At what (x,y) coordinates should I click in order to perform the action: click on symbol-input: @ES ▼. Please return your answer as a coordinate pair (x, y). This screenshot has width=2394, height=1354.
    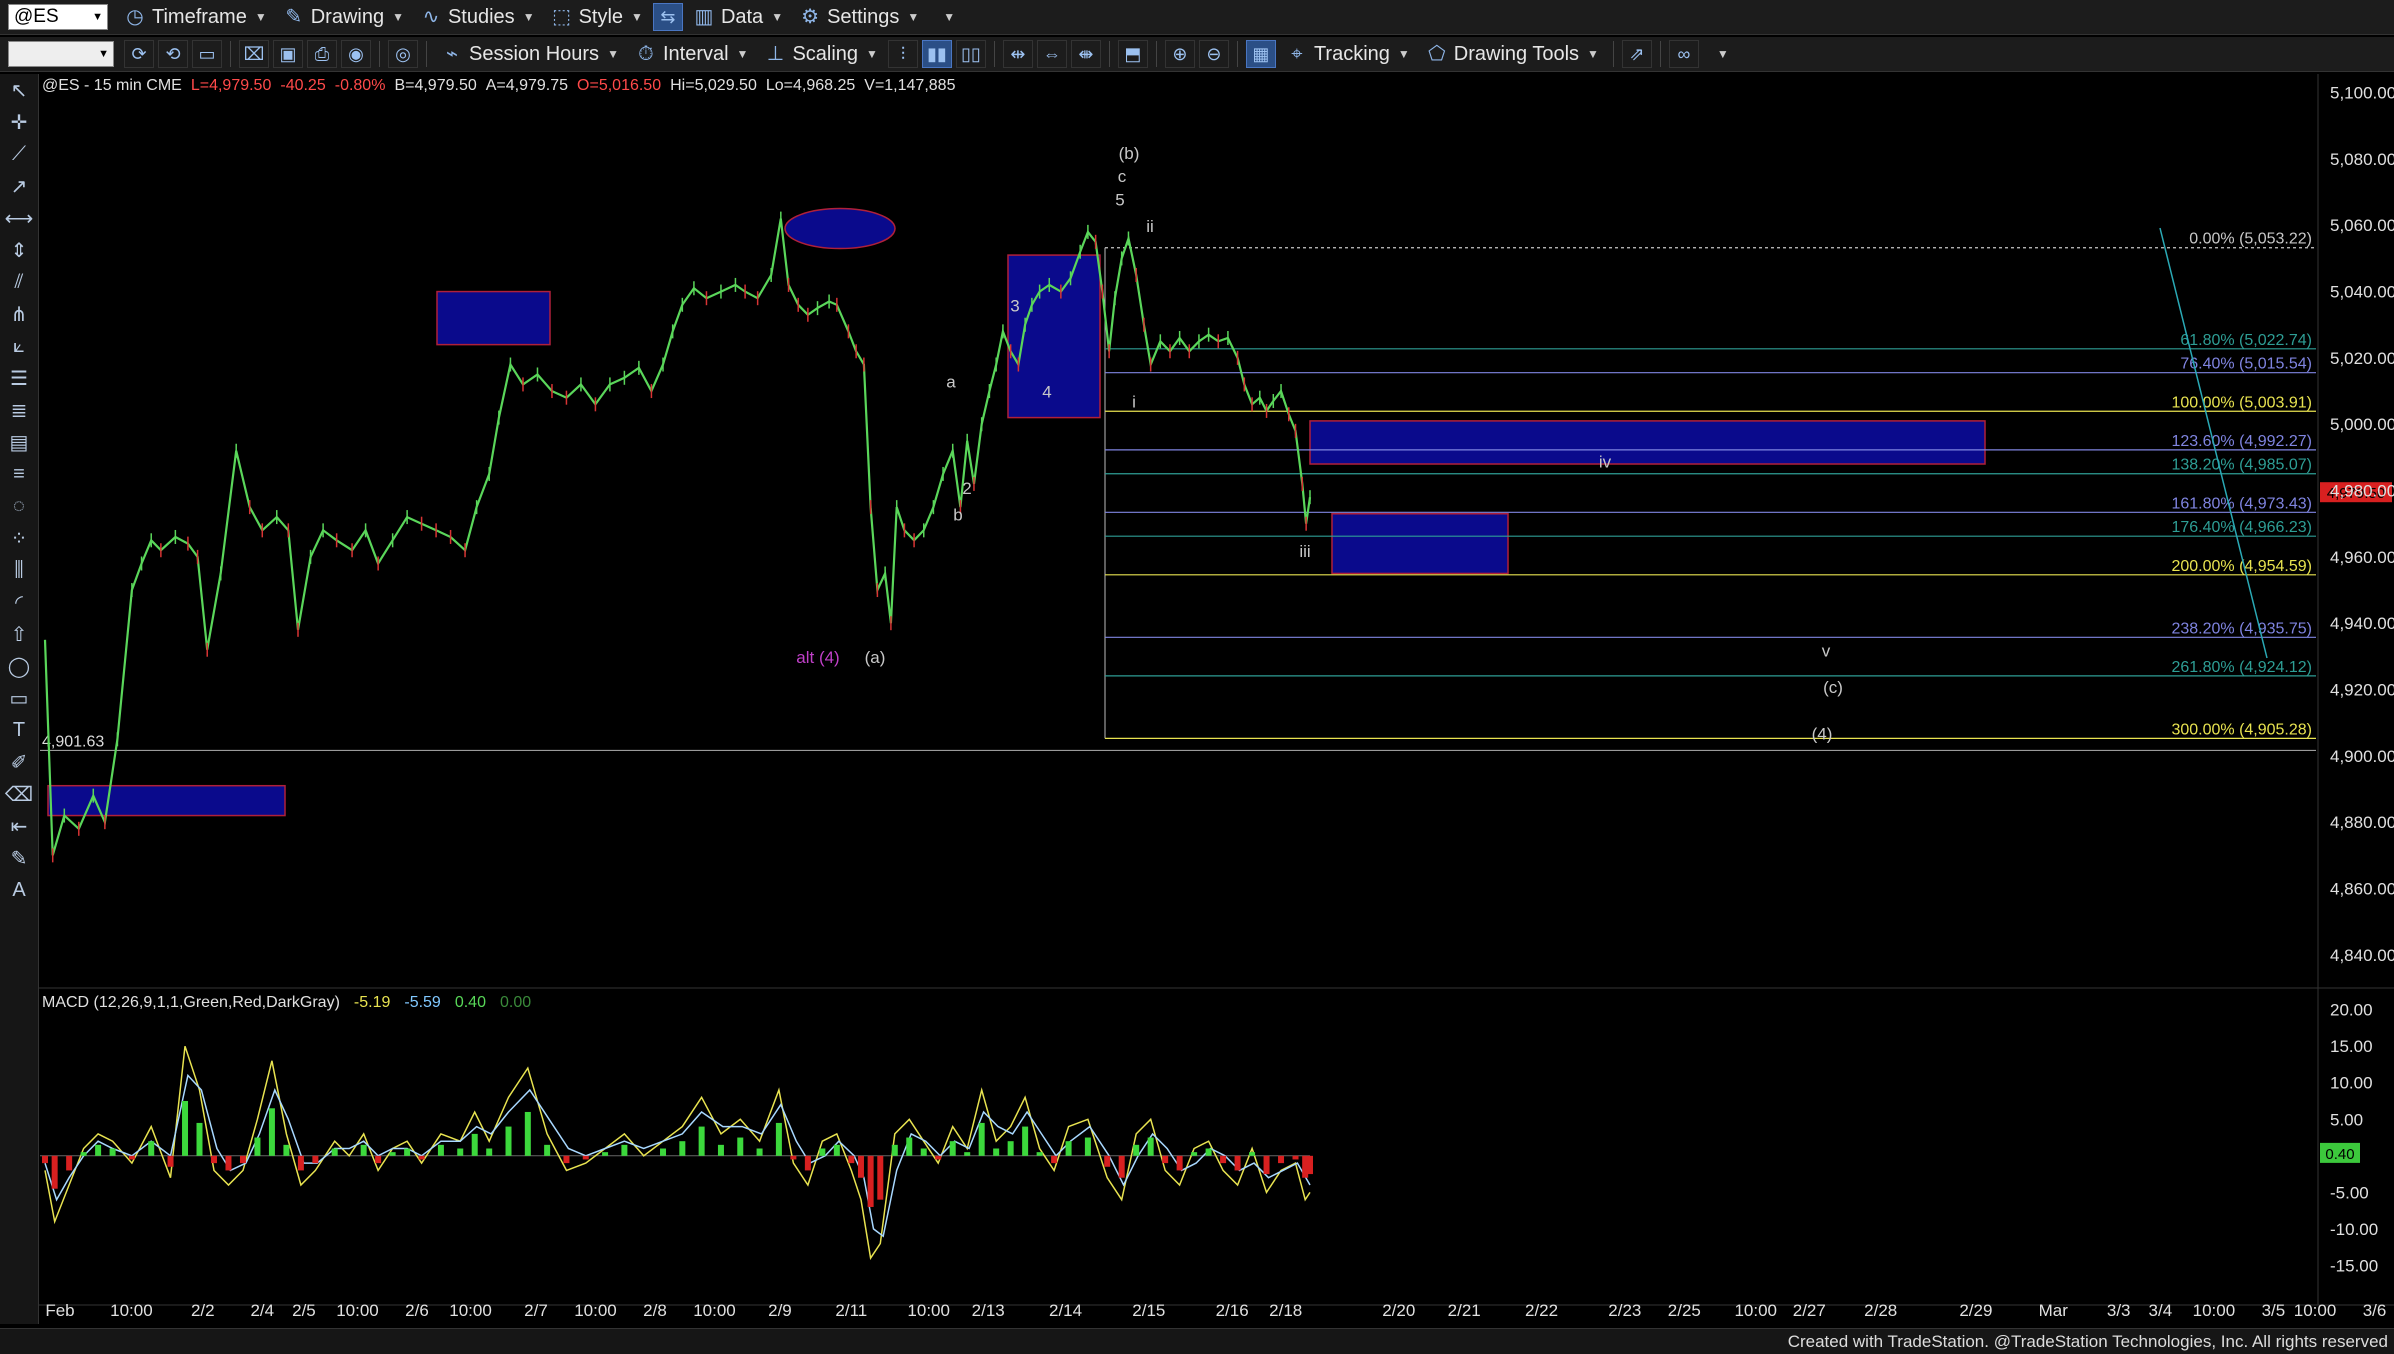
    Looking at the image, I should click on (58, 17).